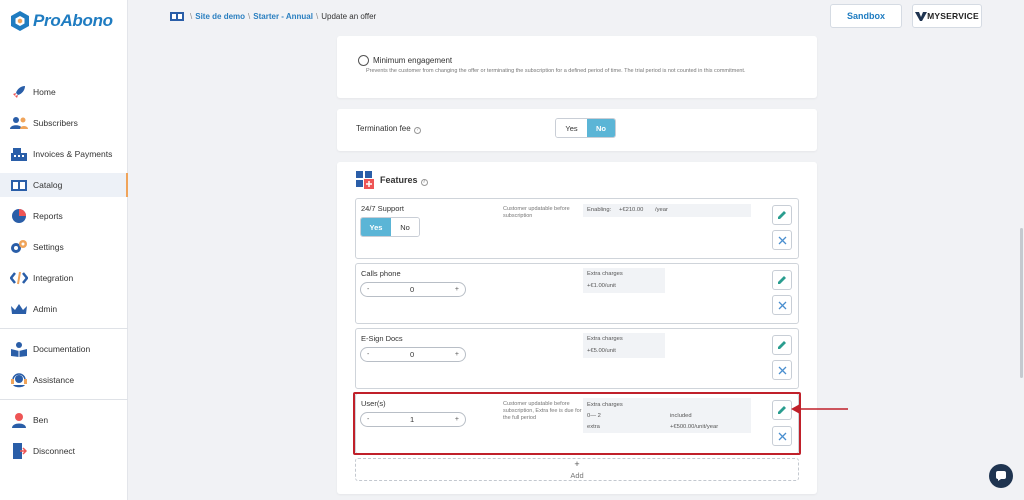  What do you see at coordinates (19, 380) in the screenshot?
I see `headset-icon` at bounding box center [19, 380].